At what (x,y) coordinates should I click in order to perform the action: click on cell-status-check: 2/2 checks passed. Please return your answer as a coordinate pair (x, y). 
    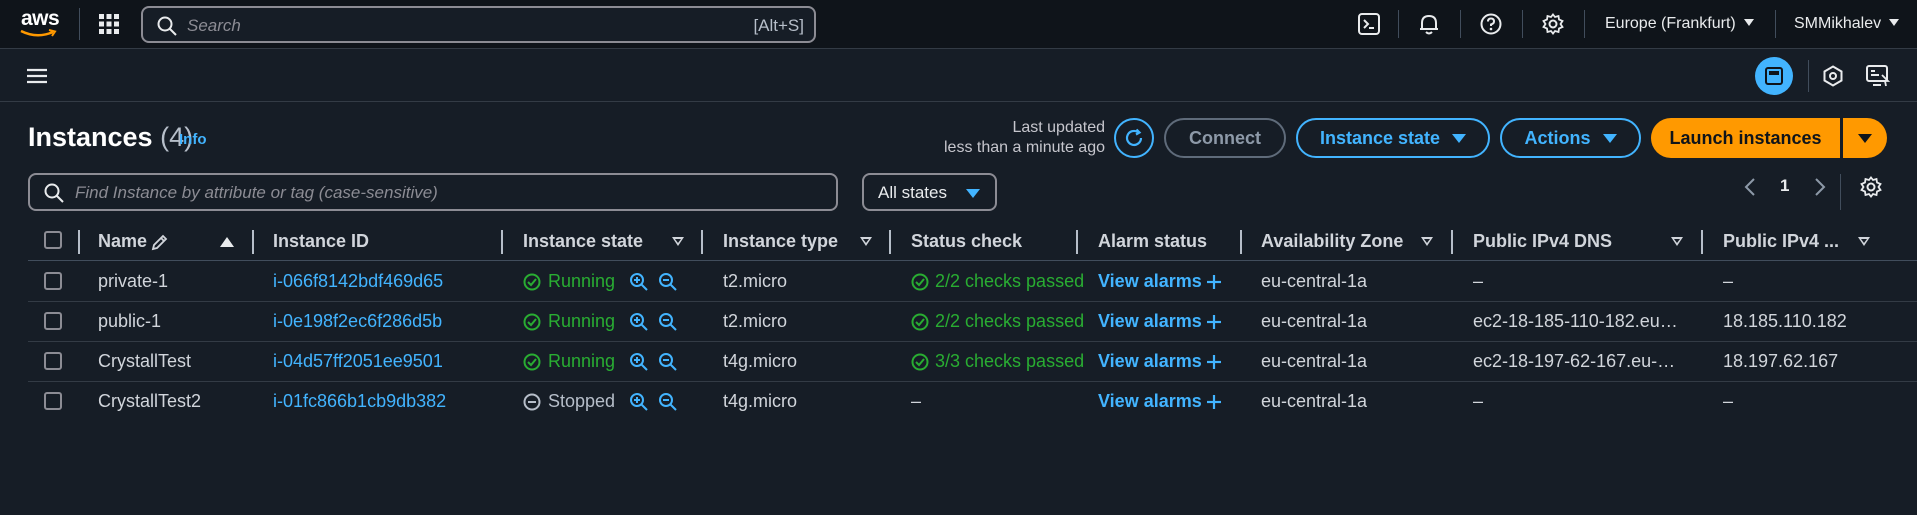
    Looking at the image, I should click on (1010, 281).